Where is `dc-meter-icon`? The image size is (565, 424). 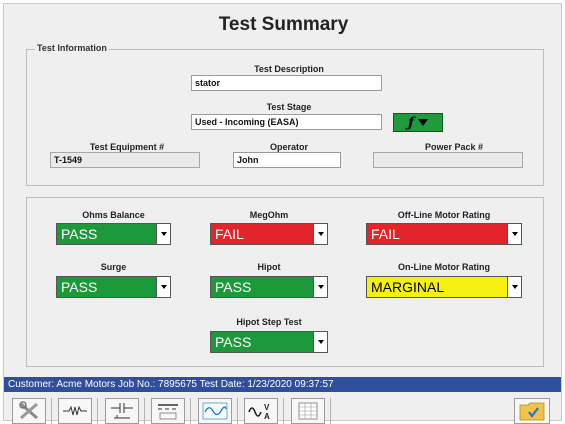 dc-meter-icon is located at coordinates (168, 412).